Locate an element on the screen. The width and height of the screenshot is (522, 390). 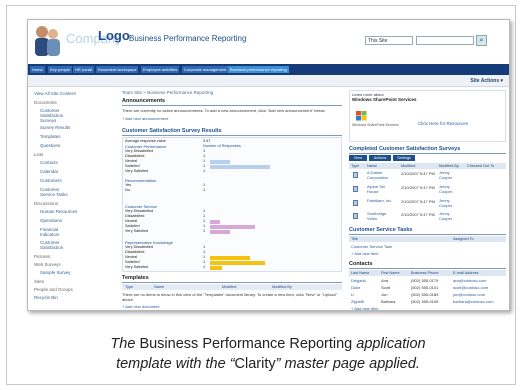
nav-calendar: Calendar is located at coordinates (49, 171).